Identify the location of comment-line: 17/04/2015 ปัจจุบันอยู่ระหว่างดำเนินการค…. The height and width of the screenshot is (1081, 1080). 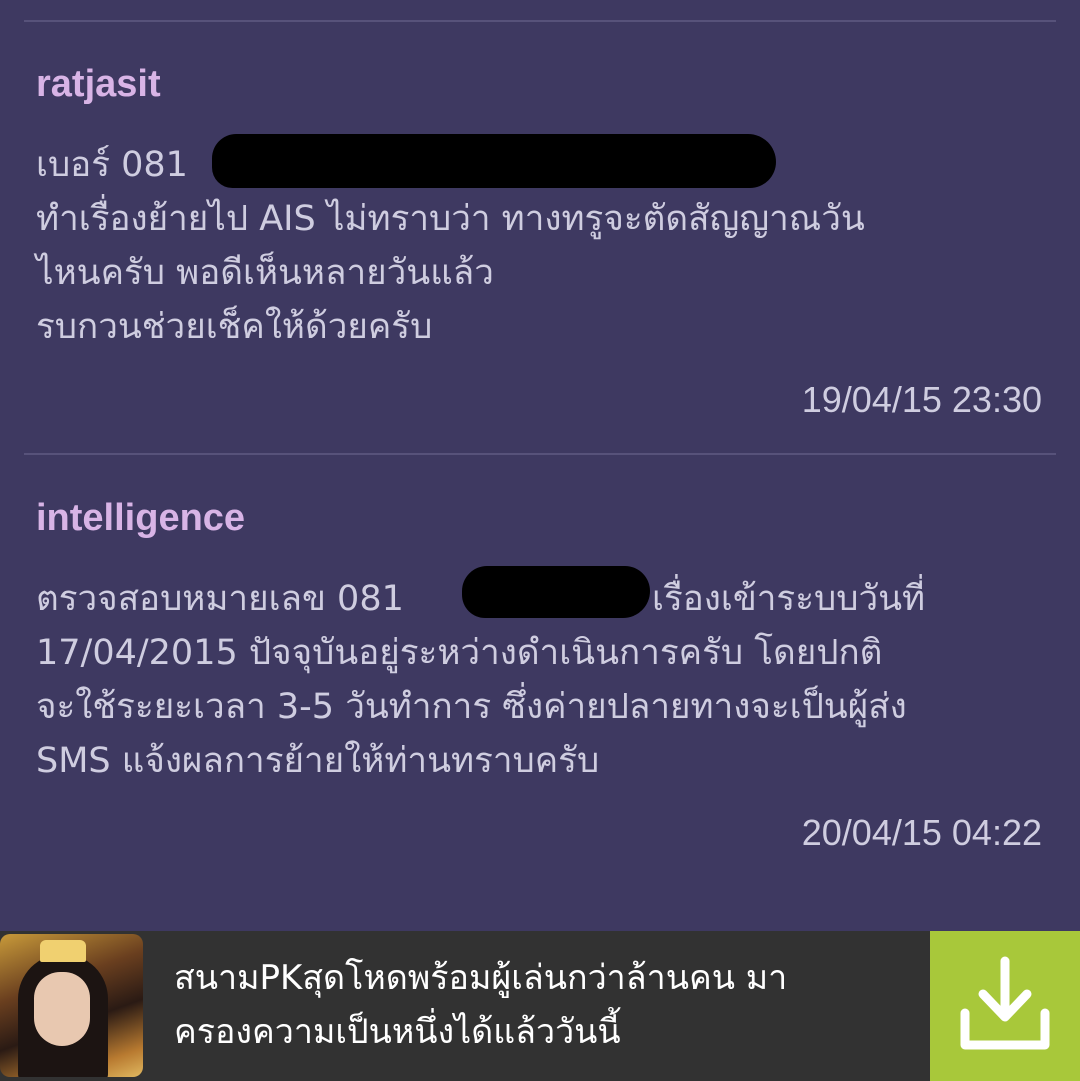
(459, 653).